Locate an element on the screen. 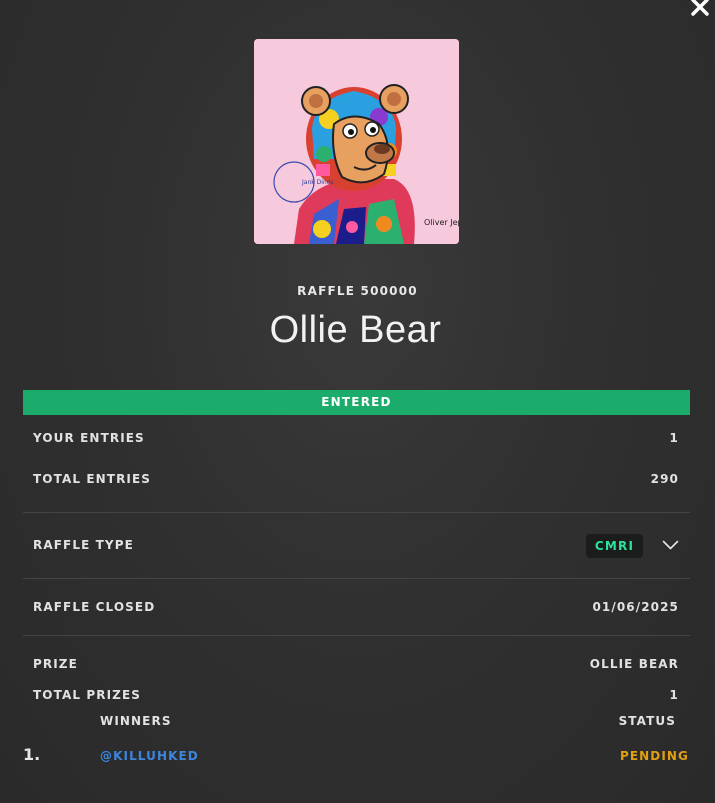 The width and height of the screenshot is (715, 803). close-icon is located at coordinates (700, 9).